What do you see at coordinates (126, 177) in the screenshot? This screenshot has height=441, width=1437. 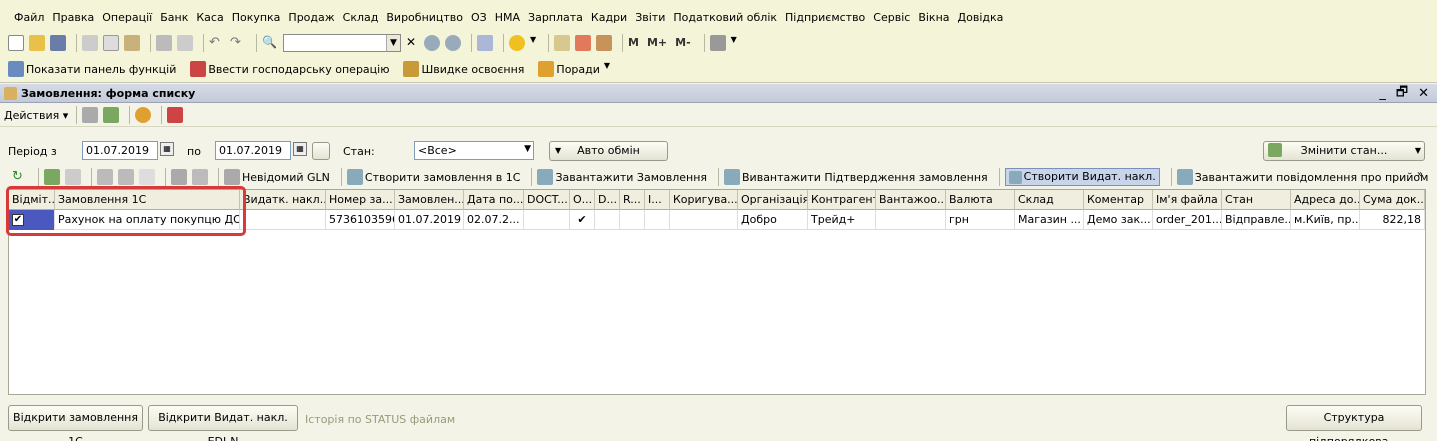 I see `filter-set-icon` at bounding box center [126, 177].